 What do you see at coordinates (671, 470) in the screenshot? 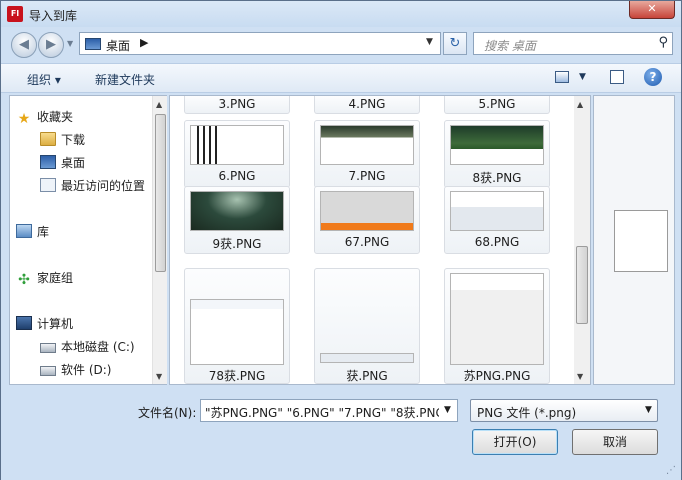
I see `resize-grip-icon: ⋰` at bounding box center [671, 470].